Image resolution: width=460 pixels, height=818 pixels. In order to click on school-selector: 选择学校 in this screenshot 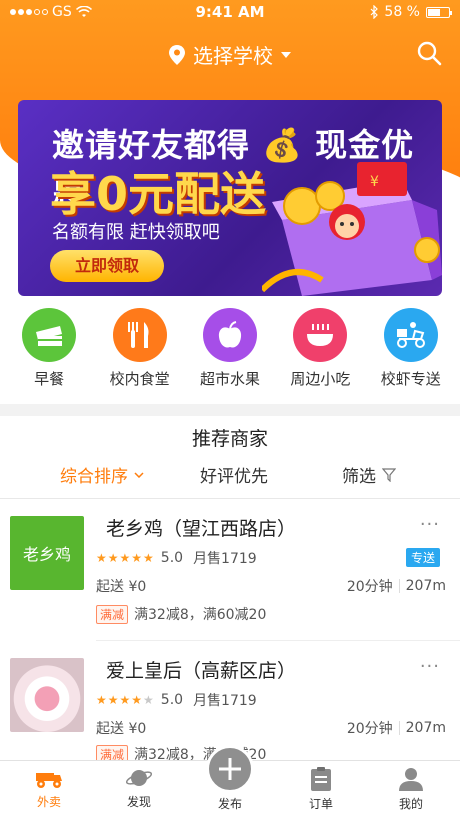, I will do `click(230, 54)`.